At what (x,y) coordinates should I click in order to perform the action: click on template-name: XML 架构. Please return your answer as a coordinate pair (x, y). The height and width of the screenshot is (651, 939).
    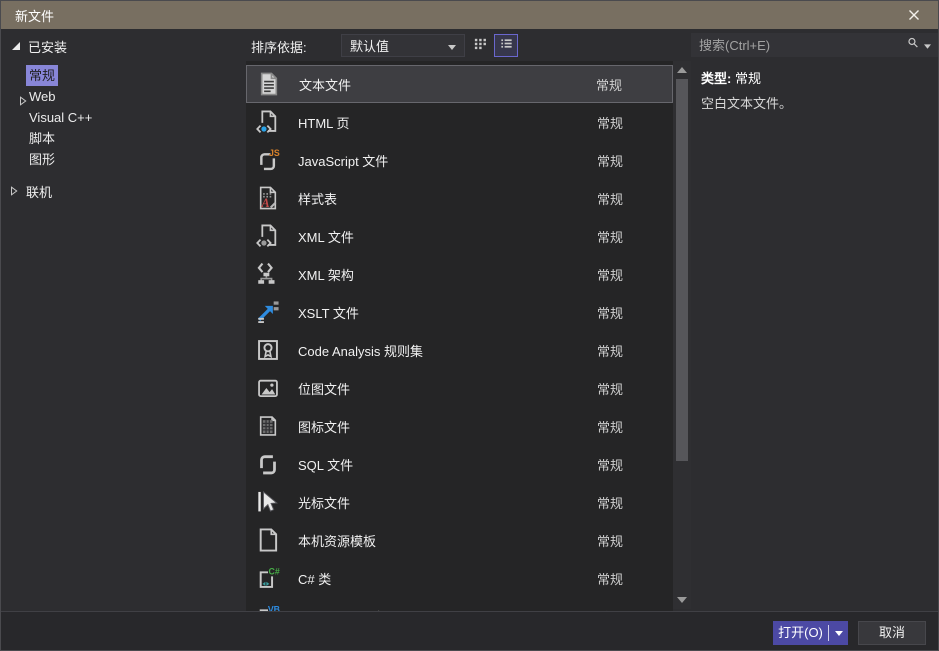
    Looking at the image, I should click on (326, 275).